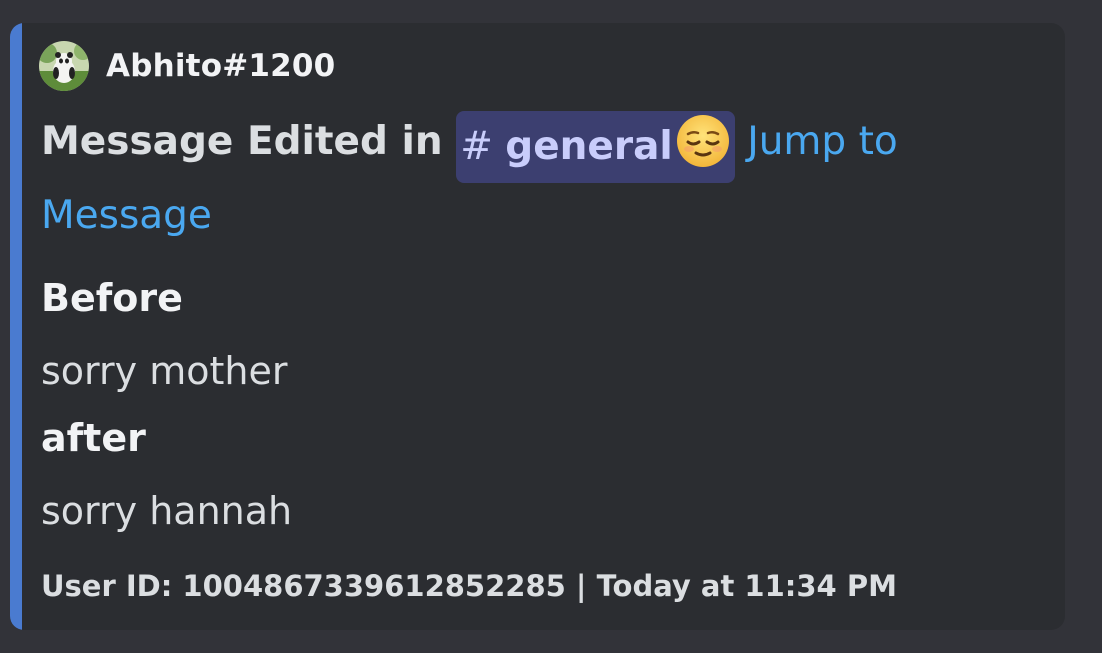 The width and height of the screenshot is (1102, 653). I want to click on embed-author: Abhito#1200, so click(187, 66).